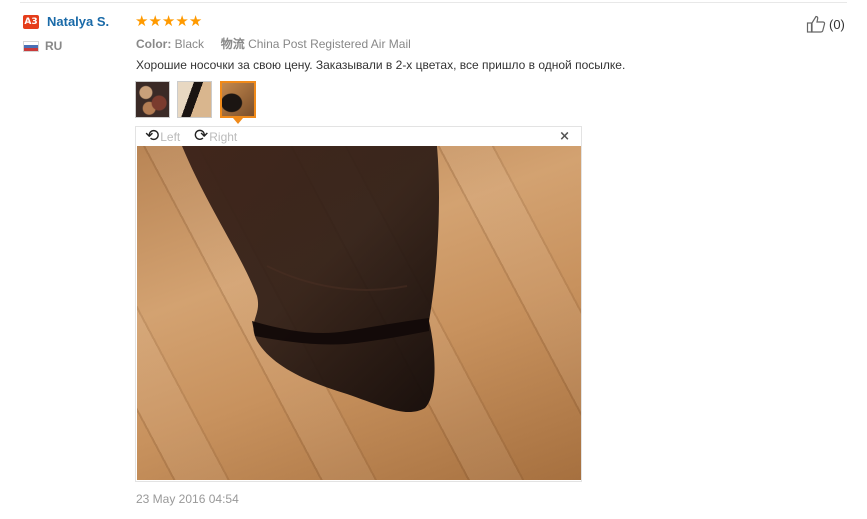 The height and width of the screenshot is (519, 867). What do you see at coordinates (329, 44) in the screenshot?
I see `shipping-value: China Post Registered Air Mail` at bounding box center [329, 44].